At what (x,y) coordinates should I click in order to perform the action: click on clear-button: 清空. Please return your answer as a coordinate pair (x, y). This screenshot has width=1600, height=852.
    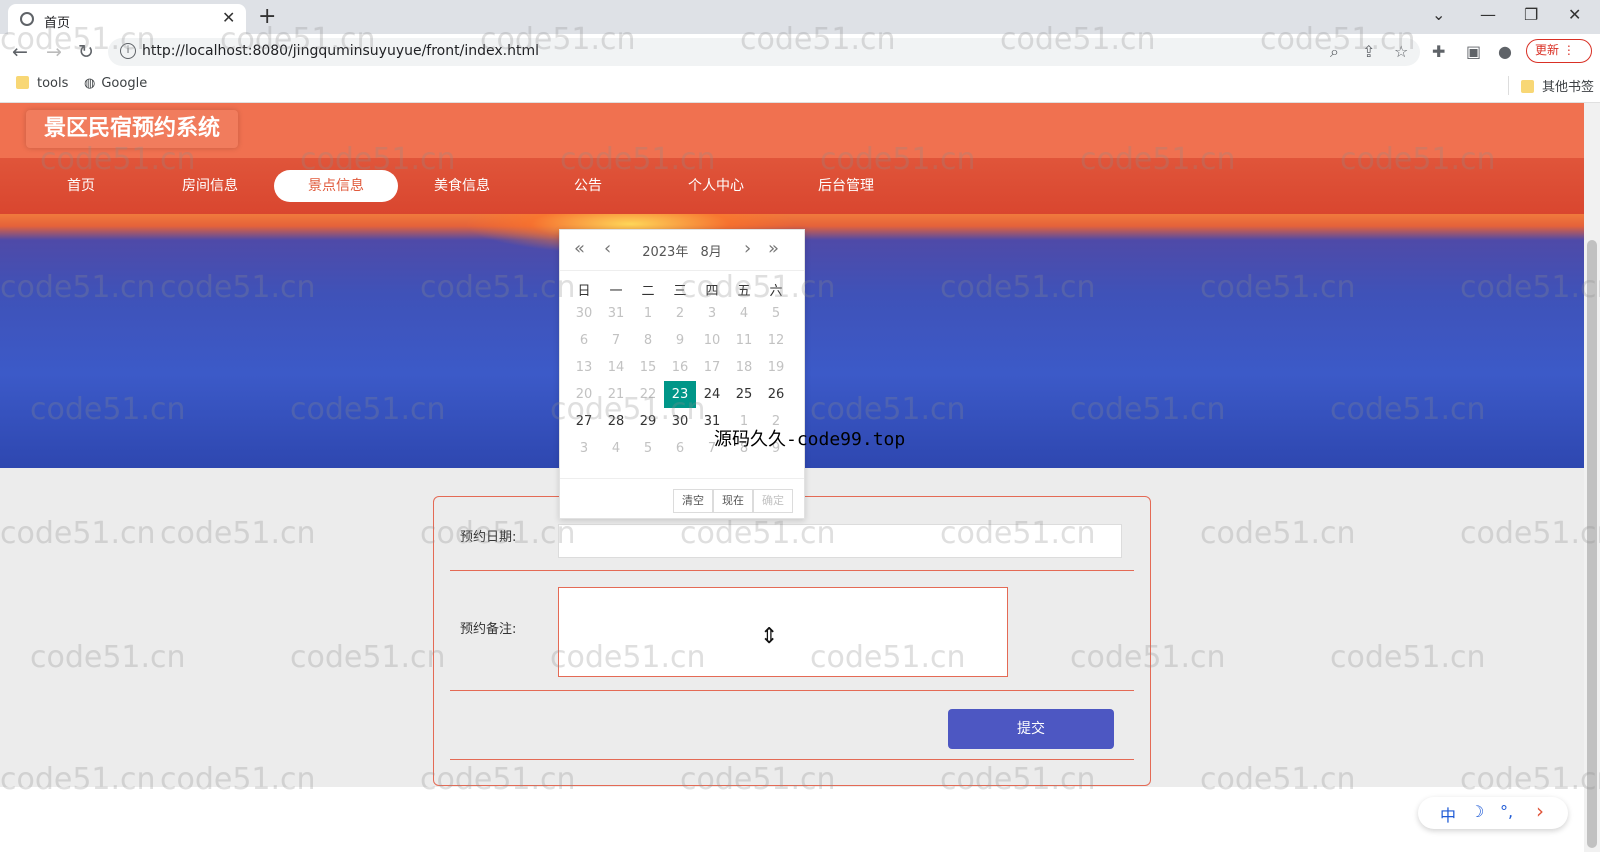
    Looking at the image, I should click on (693, 501).